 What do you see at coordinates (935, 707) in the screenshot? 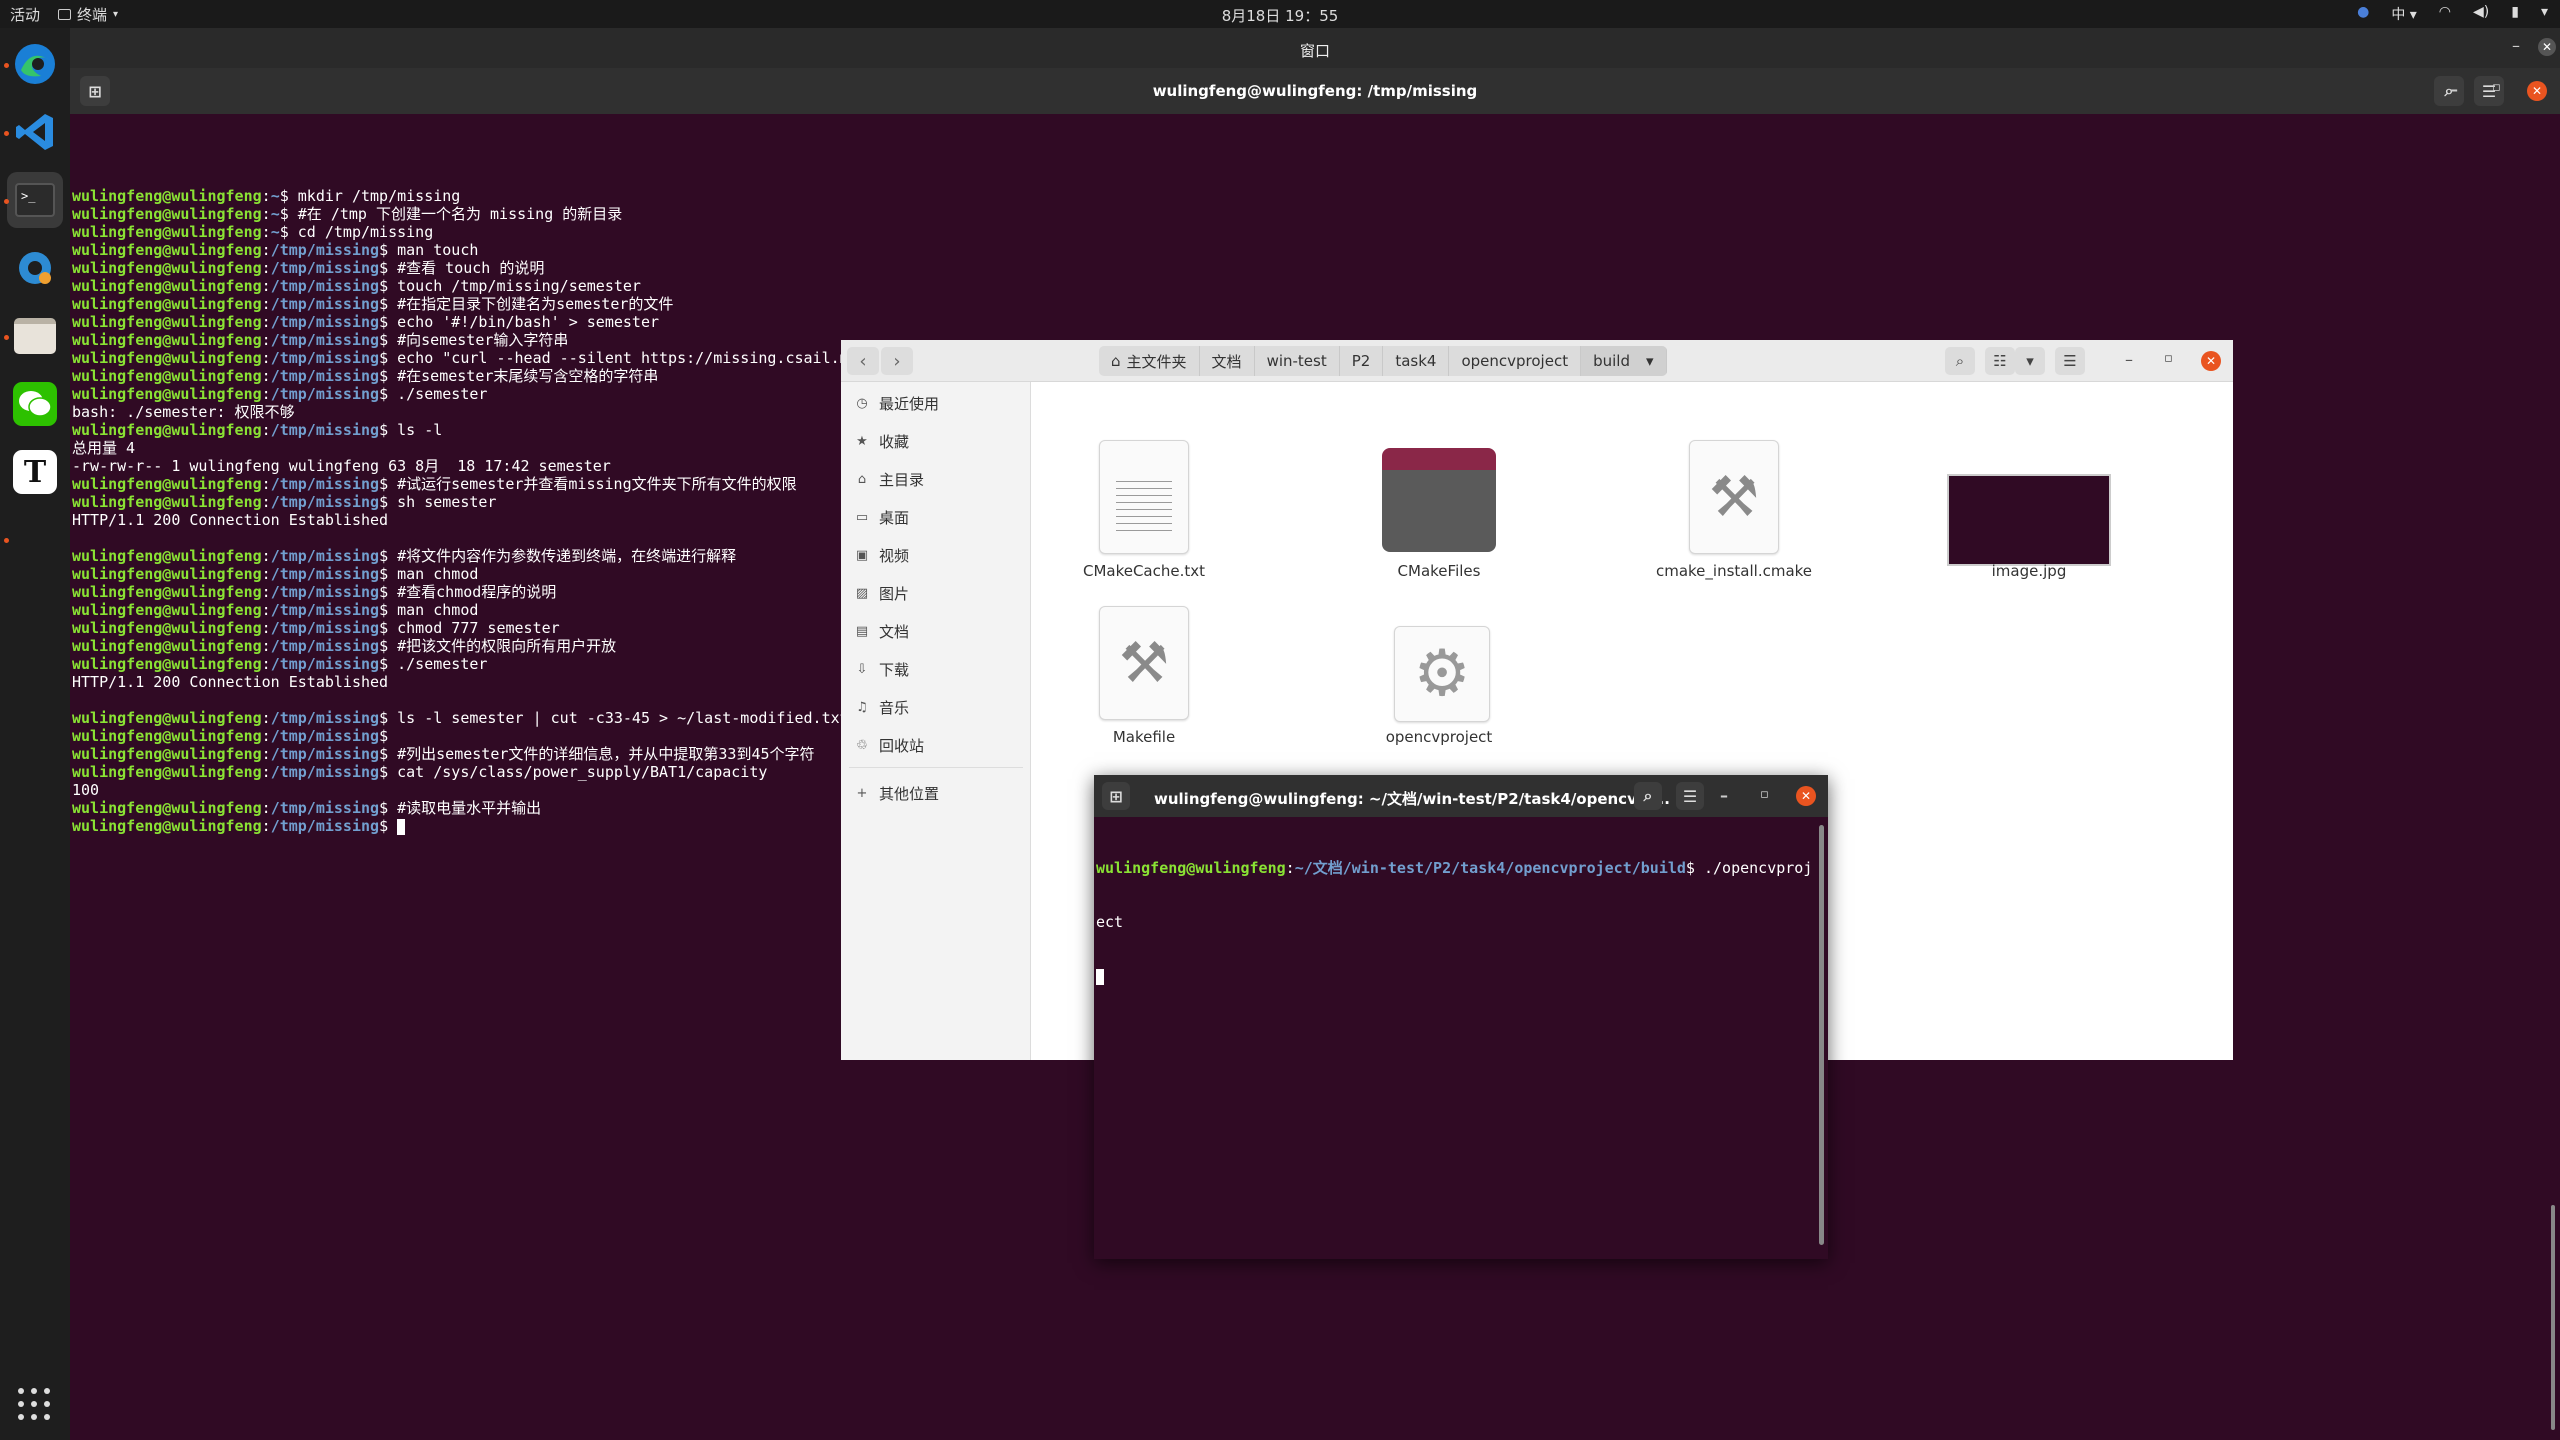
I see `sidebar-item: ♫ 音乐` at bounding box center [935, 707].